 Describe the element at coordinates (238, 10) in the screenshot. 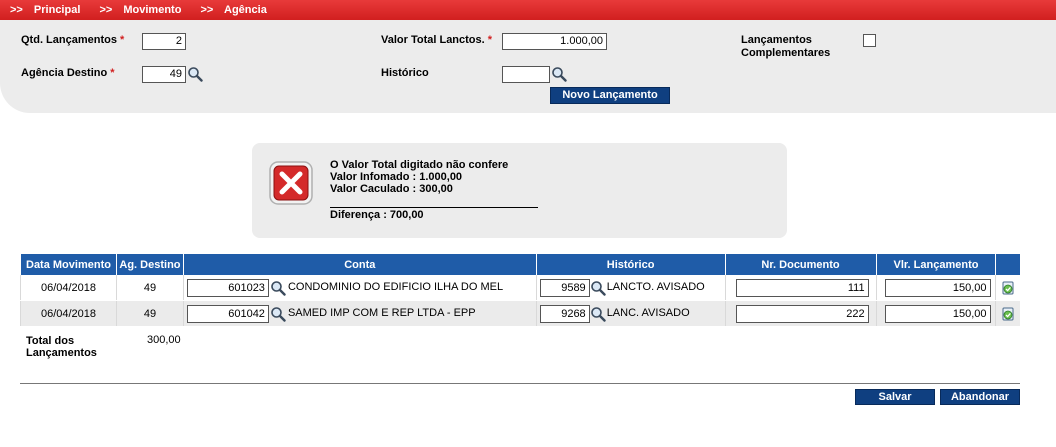

I see `breadcrumb-item-agencia: >> Agência` at that location.